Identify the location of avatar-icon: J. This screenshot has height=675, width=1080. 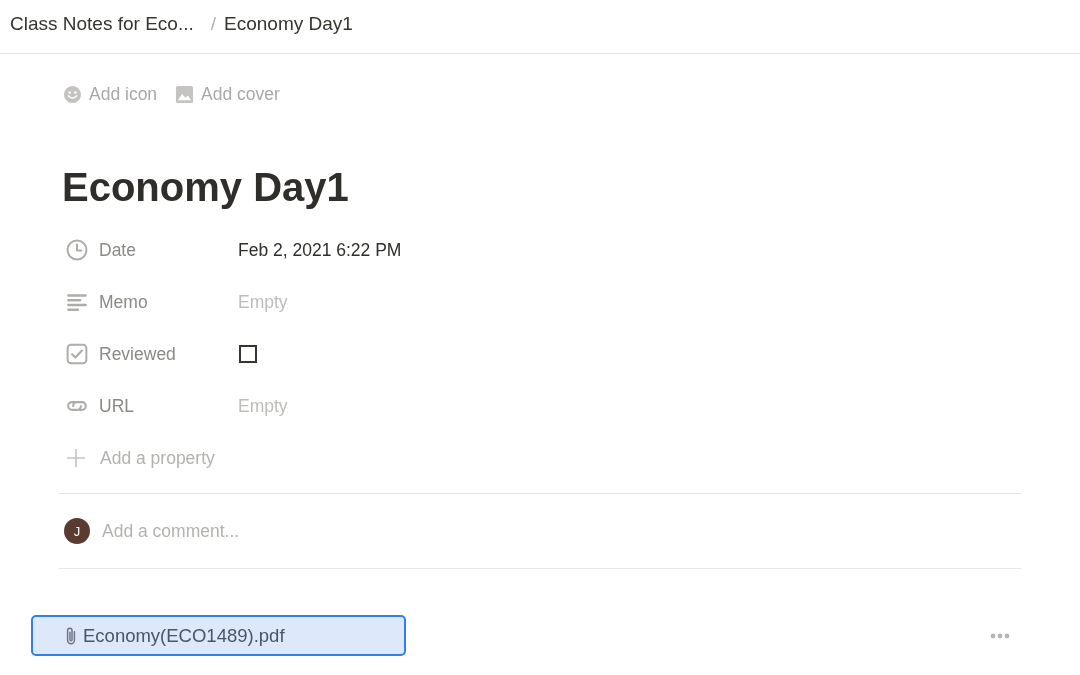
(77, 531).